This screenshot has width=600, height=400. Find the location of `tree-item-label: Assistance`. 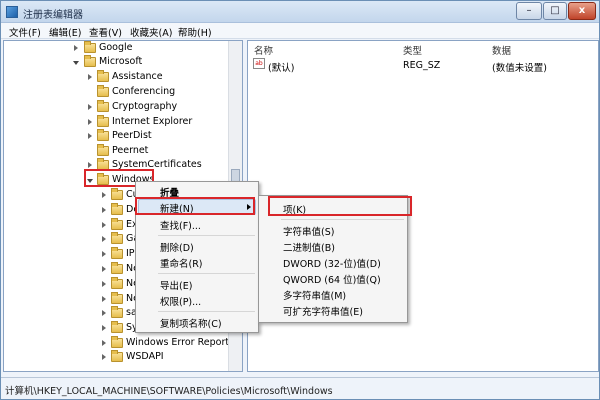

tree-item-label: Assistance is located at coordinates (137, 76).